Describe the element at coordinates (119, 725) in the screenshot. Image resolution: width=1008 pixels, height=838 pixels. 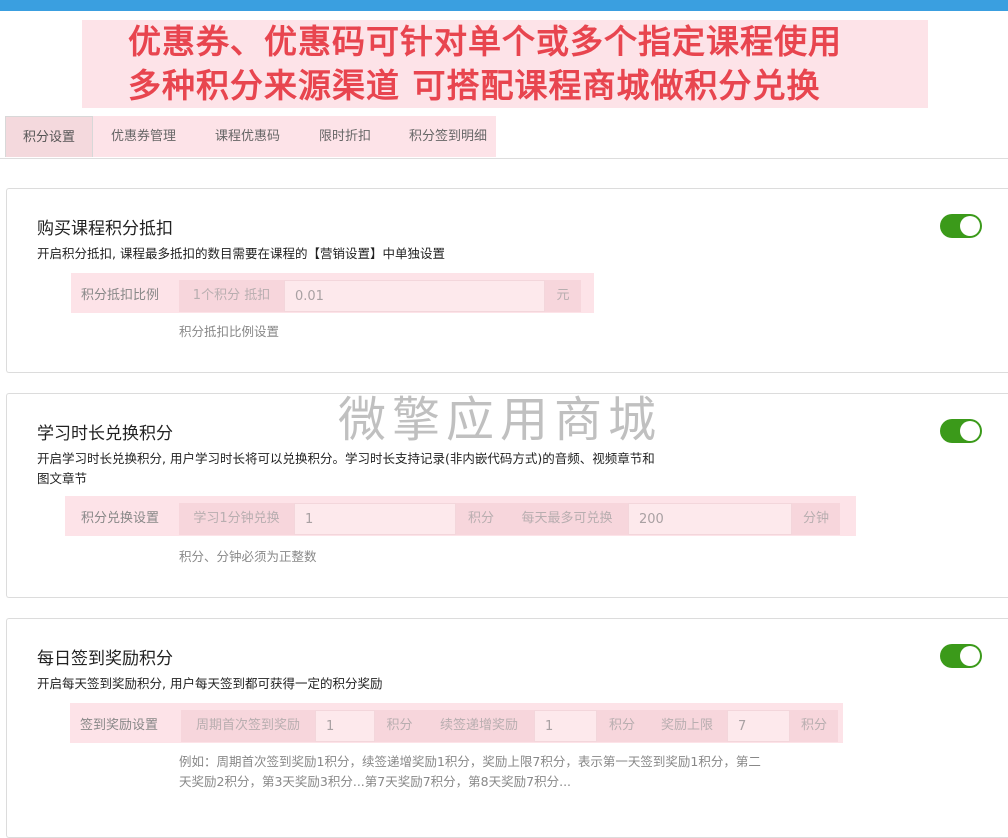
I see `signin-label: 签到奖励设置` at that location.